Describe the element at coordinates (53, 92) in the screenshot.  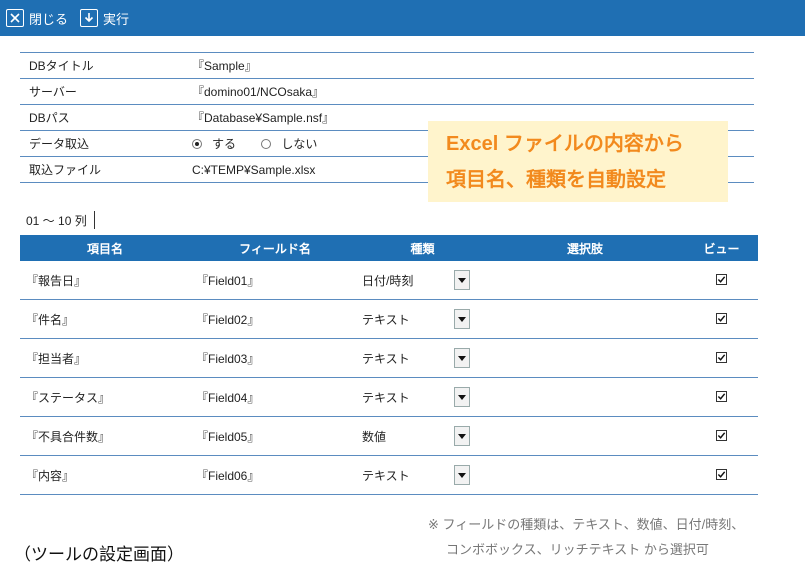
I see `info-label: サーバー` at that location.